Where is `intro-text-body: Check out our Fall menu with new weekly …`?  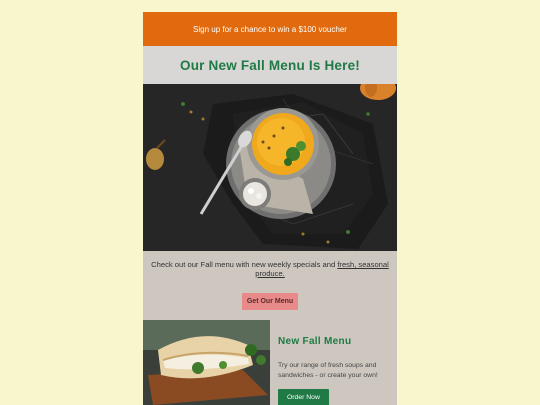 intro-text-body: Check out our Fall menu with new weekly … is located at coordinates (244, 264).